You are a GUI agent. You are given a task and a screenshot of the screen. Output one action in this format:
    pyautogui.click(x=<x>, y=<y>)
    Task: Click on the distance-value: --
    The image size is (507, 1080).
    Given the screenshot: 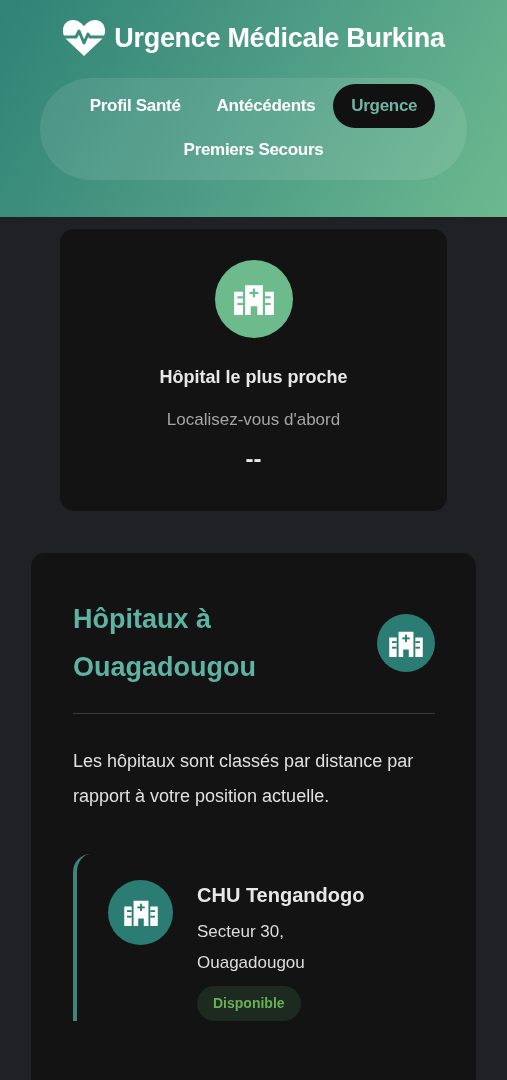 What is the action you would take?
    pyautogui.click(x=253, y=458)
    